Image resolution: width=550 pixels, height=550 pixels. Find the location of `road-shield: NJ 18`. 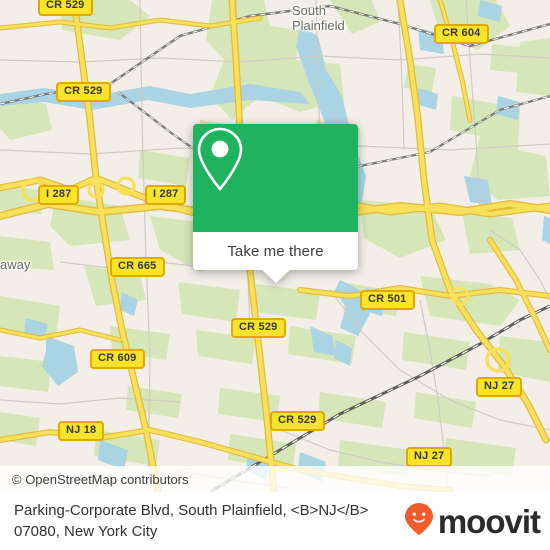

road-shield: NJ 18 is located at coordinates (81, 431).